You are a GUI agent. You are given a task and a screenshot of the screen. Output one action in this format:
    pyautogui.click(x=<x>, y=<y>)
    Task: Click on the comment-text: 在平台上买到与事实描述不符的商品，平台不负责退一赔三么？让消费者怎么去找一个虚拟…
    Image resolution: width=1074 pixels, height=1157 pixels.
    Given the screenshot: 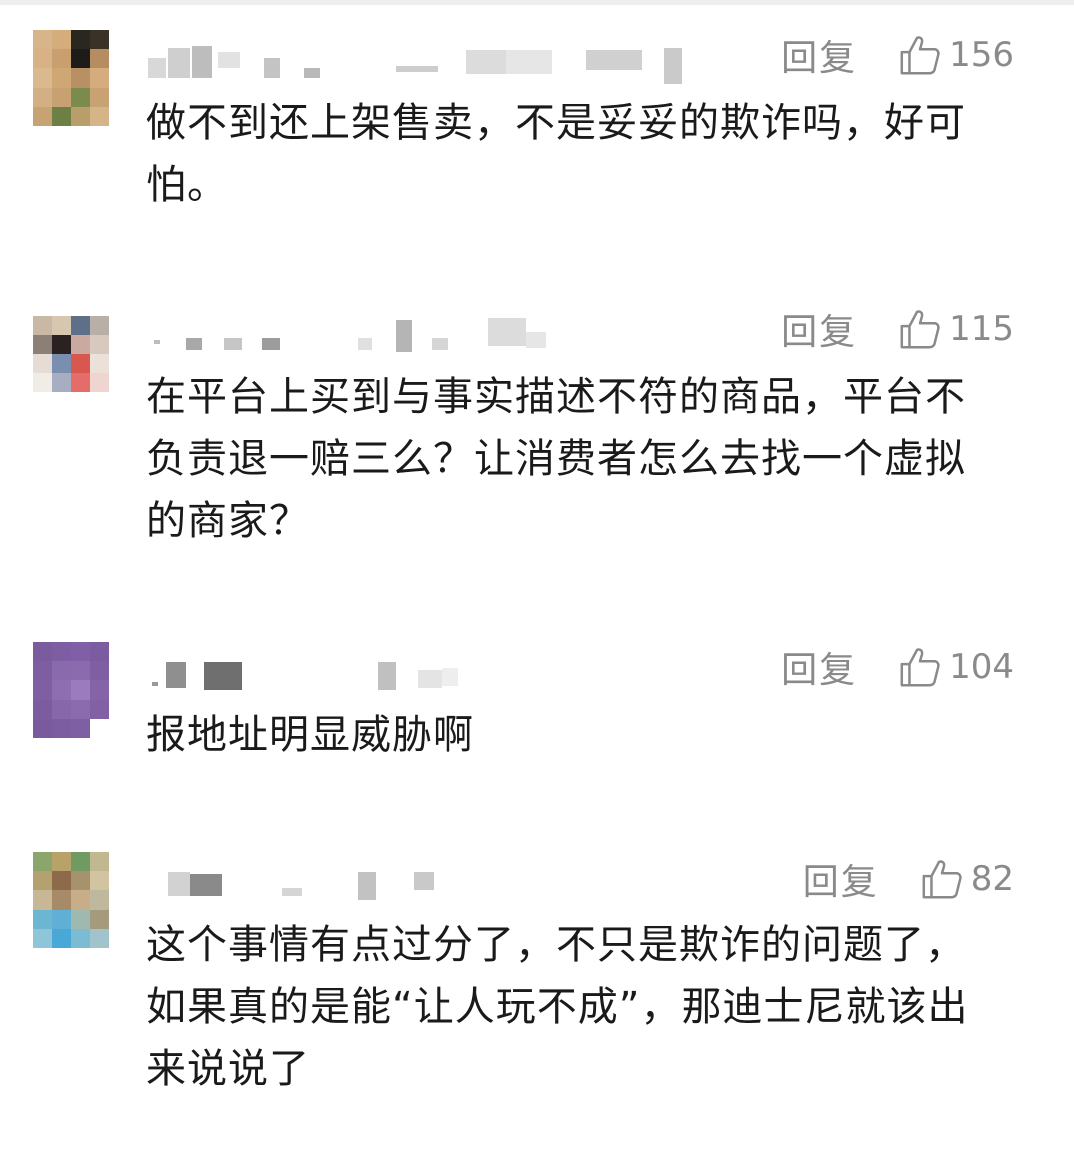 What is the action you would take?
    pyautogui.click(x=556, y=459)
    